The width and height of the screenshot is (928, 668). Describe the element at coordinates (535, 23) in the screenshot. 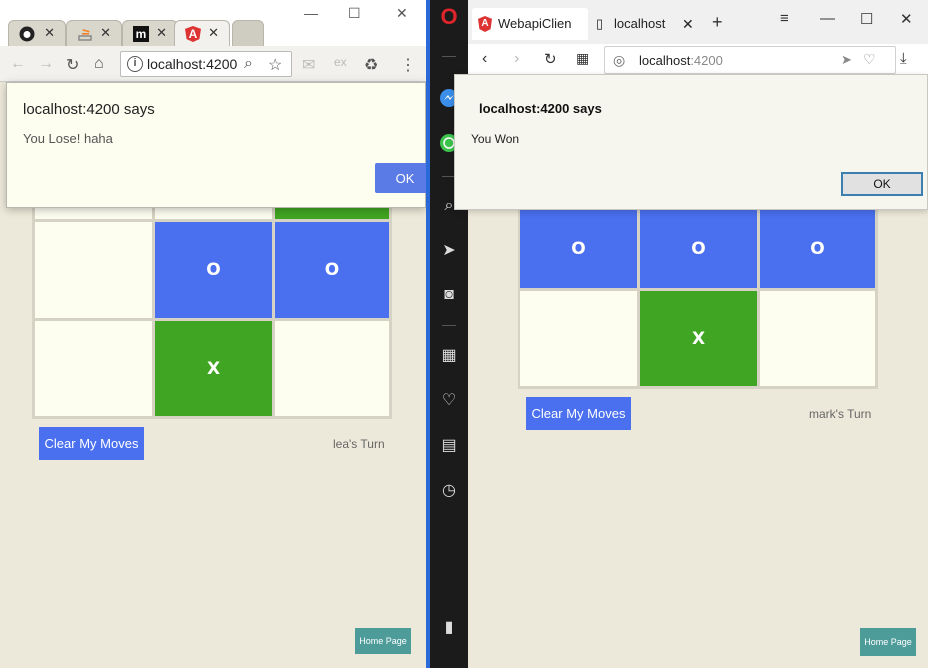

I see `tab-label: WebapiClien` at that location.